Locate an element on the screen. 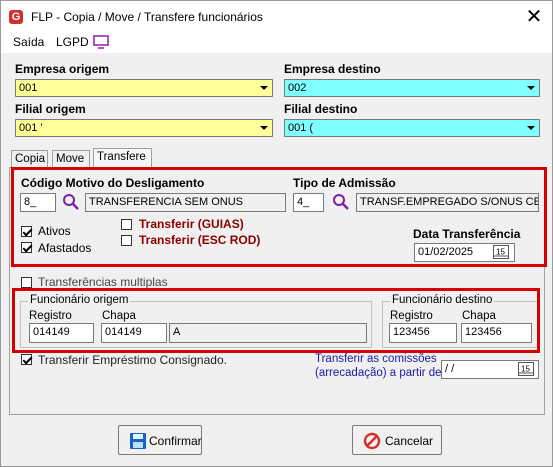  afastados-label: Afastados is located at coordinates (65, 248).